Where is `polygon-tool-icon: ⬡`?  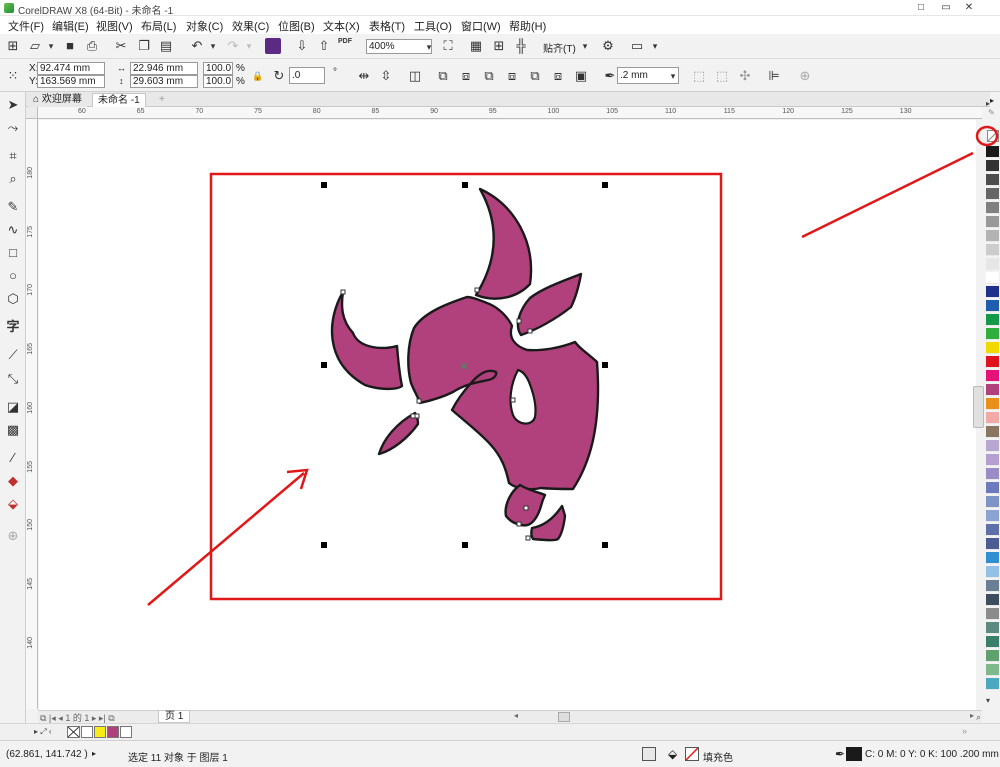
polygon-tool-icon: ⬡ is located at coordinates (13, 299).